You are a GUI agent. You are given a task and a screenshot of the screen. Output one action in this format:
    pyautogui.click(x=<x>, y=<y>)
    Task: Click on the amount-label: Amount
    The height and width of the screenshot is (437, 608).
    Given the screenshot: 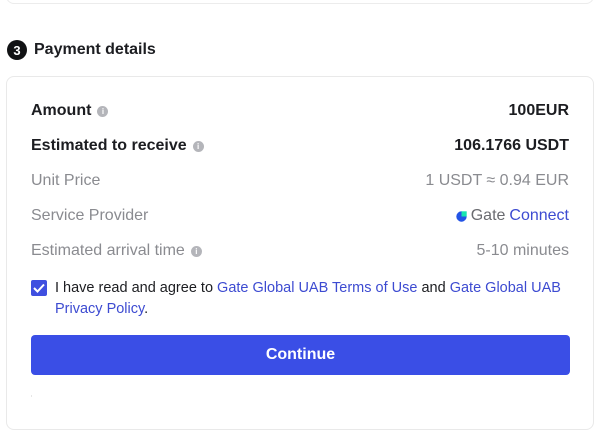 What is the action you would take?
    pyautogui.click(x=61, y=110)
    